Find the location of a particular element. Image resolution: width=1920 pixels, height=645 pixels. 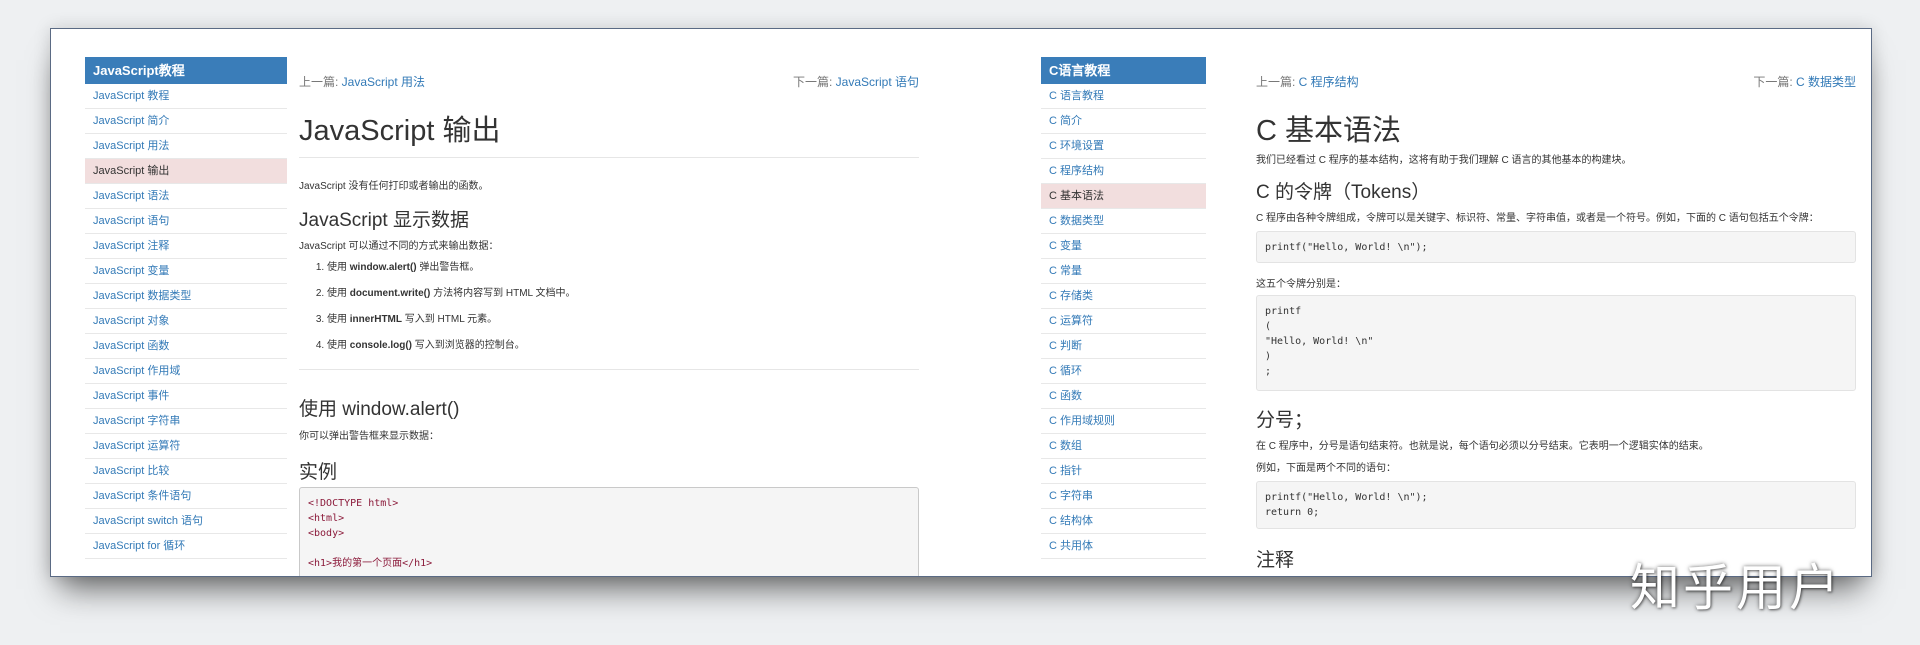

c-sidebar-item: C 字符串 is located at coordinates (1123, 496).